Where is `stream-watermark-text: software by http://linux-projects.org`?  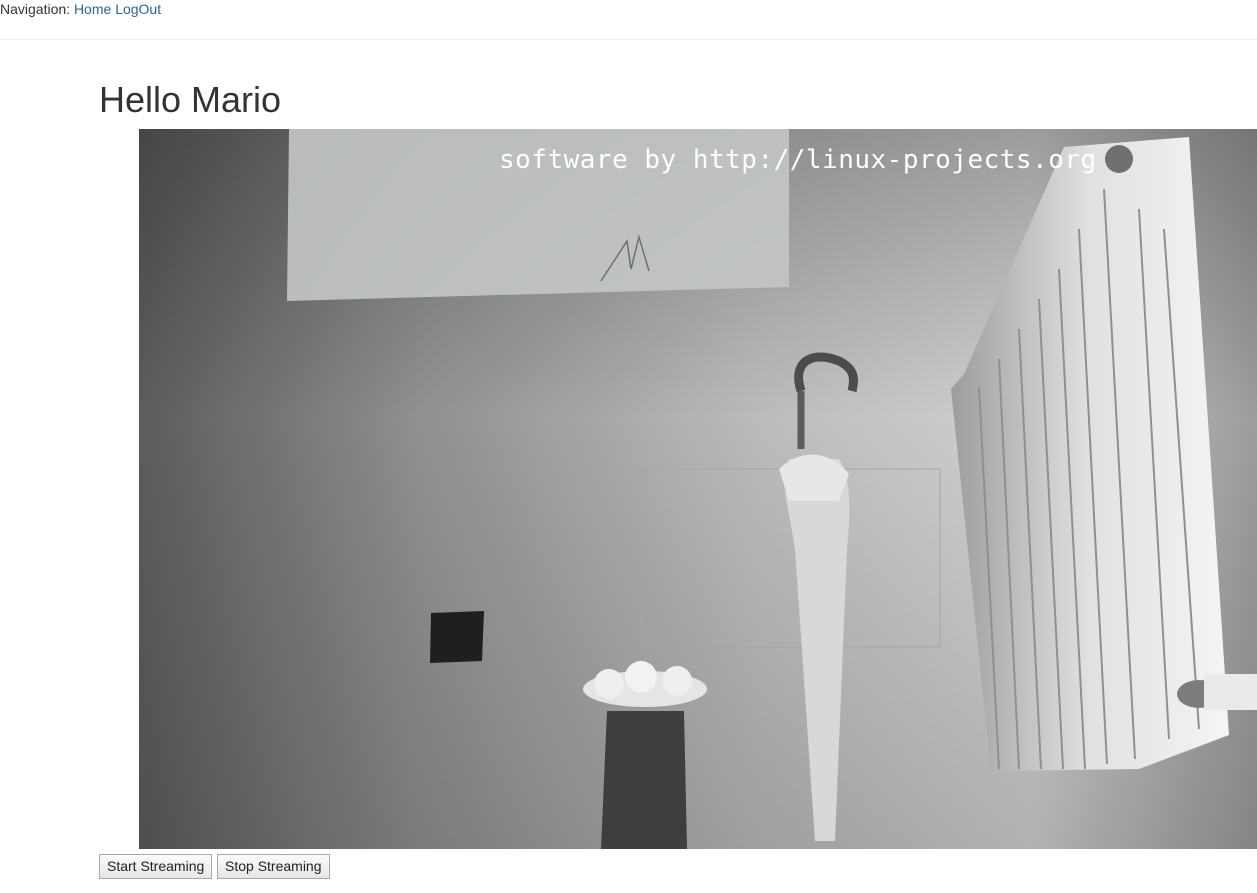 stream-watermark-text: software by http://linux-projects.org is located at coordinates (798, 160).